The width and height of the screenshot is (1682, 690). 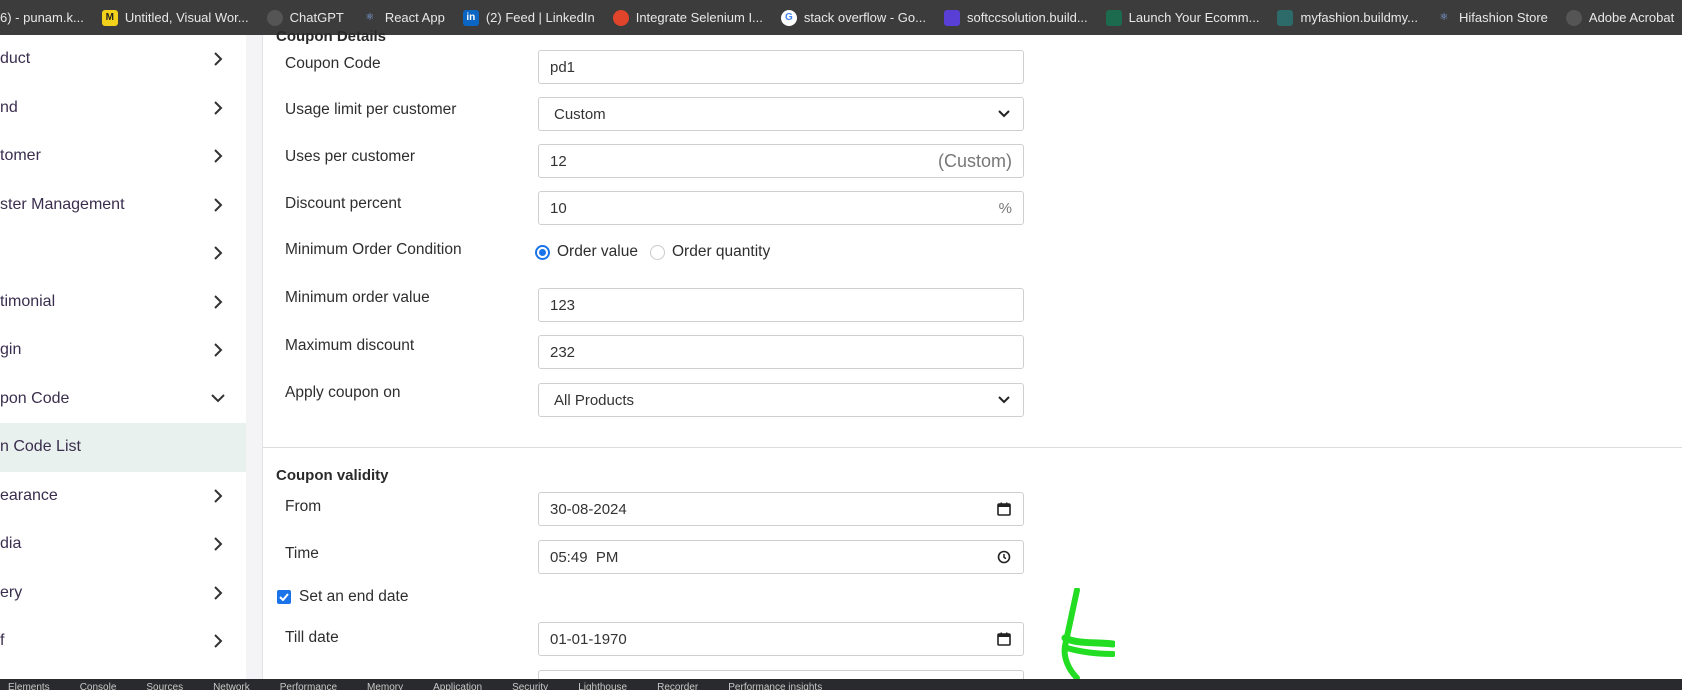 I want to click on sidebar-item: duct, so click(x=123, y=59).